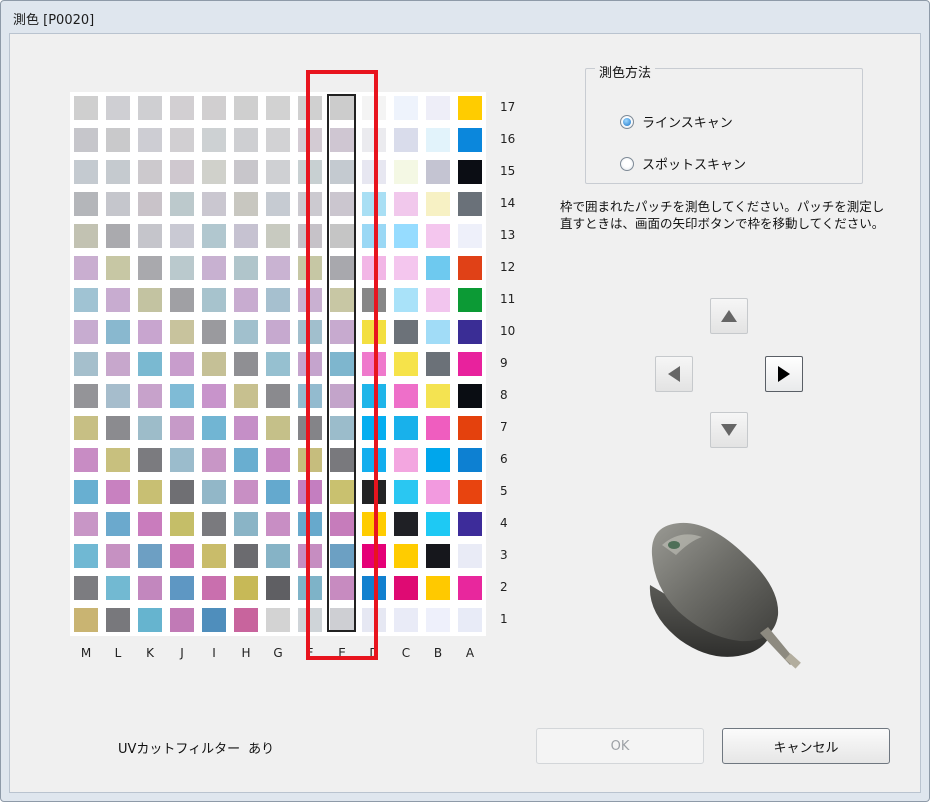 Image resolution: width=932 pixels, height=804 pixels. Describe the element at coordinates (196, 747) in the screenshot. I see `uv-filter-info: UVカットフィルター あり` at that location.